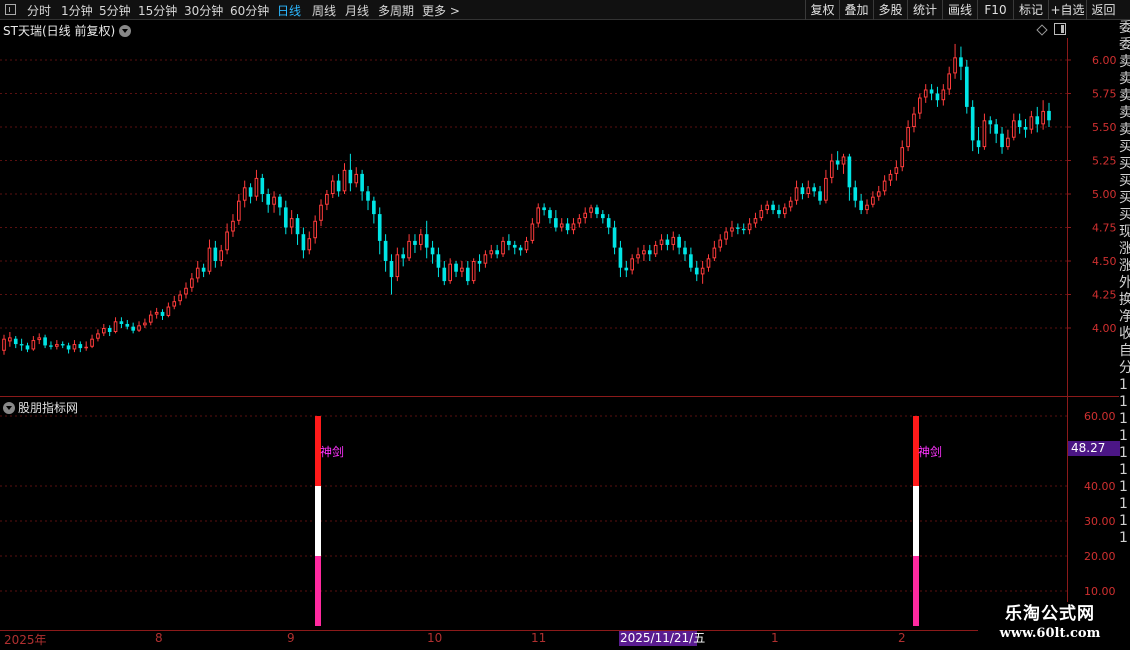 The height and width of the screenshot is (650, 1130). Describe the element at coordinates (1050, 626) in the screenshot. I see `watermark: 乐淘公式网 www.60lt.com` at that location.